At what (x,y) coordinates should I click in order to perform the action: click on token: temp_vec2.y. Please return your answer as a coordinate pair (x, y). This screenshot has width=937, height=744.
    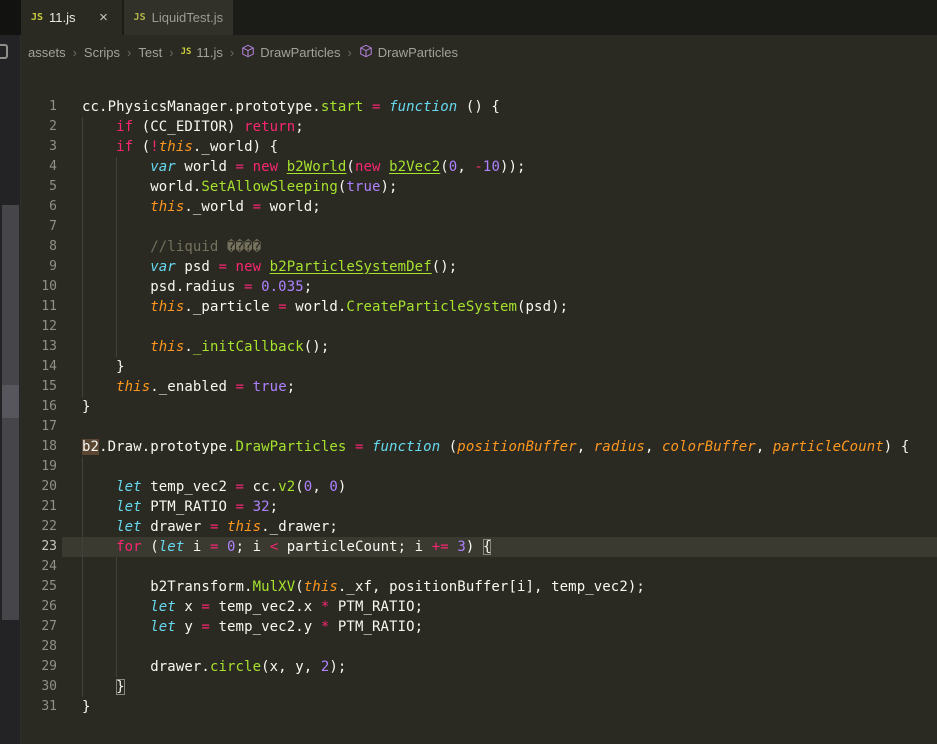
    Looking at the image, I should click on (265, 627).